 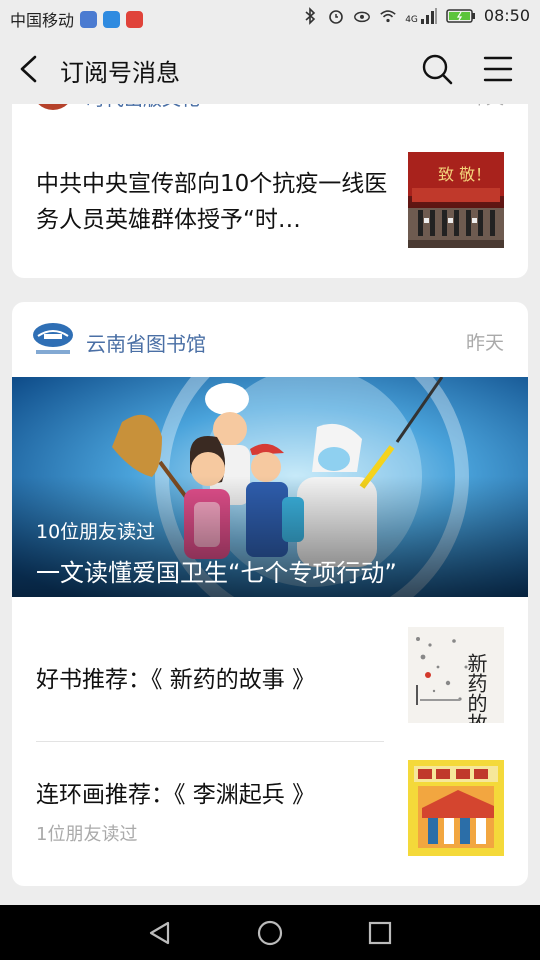 I want to click on network-type-label: 4G, so click(x=411, y=19).